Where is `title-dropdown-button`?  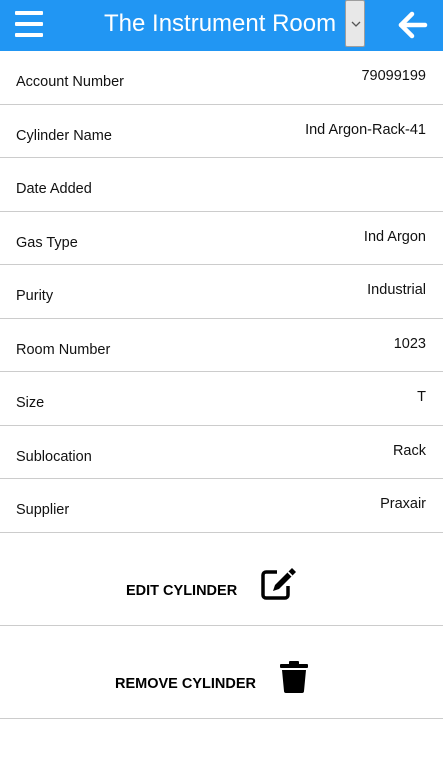 title-dropdown-button is located at coordinates (355, 23).